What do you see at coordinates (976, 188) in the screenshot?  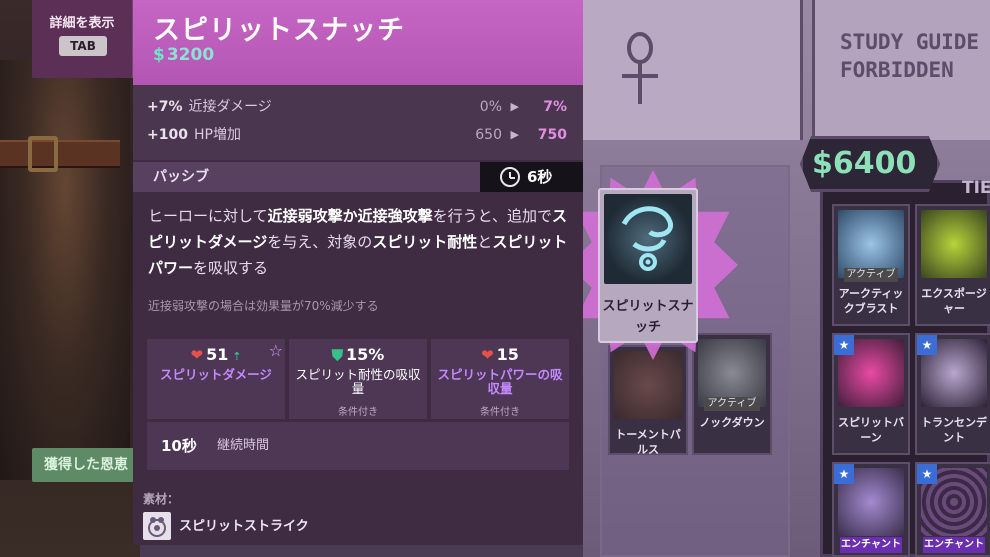 I see `tier-label: TIE` at bounding box center [976, 188].